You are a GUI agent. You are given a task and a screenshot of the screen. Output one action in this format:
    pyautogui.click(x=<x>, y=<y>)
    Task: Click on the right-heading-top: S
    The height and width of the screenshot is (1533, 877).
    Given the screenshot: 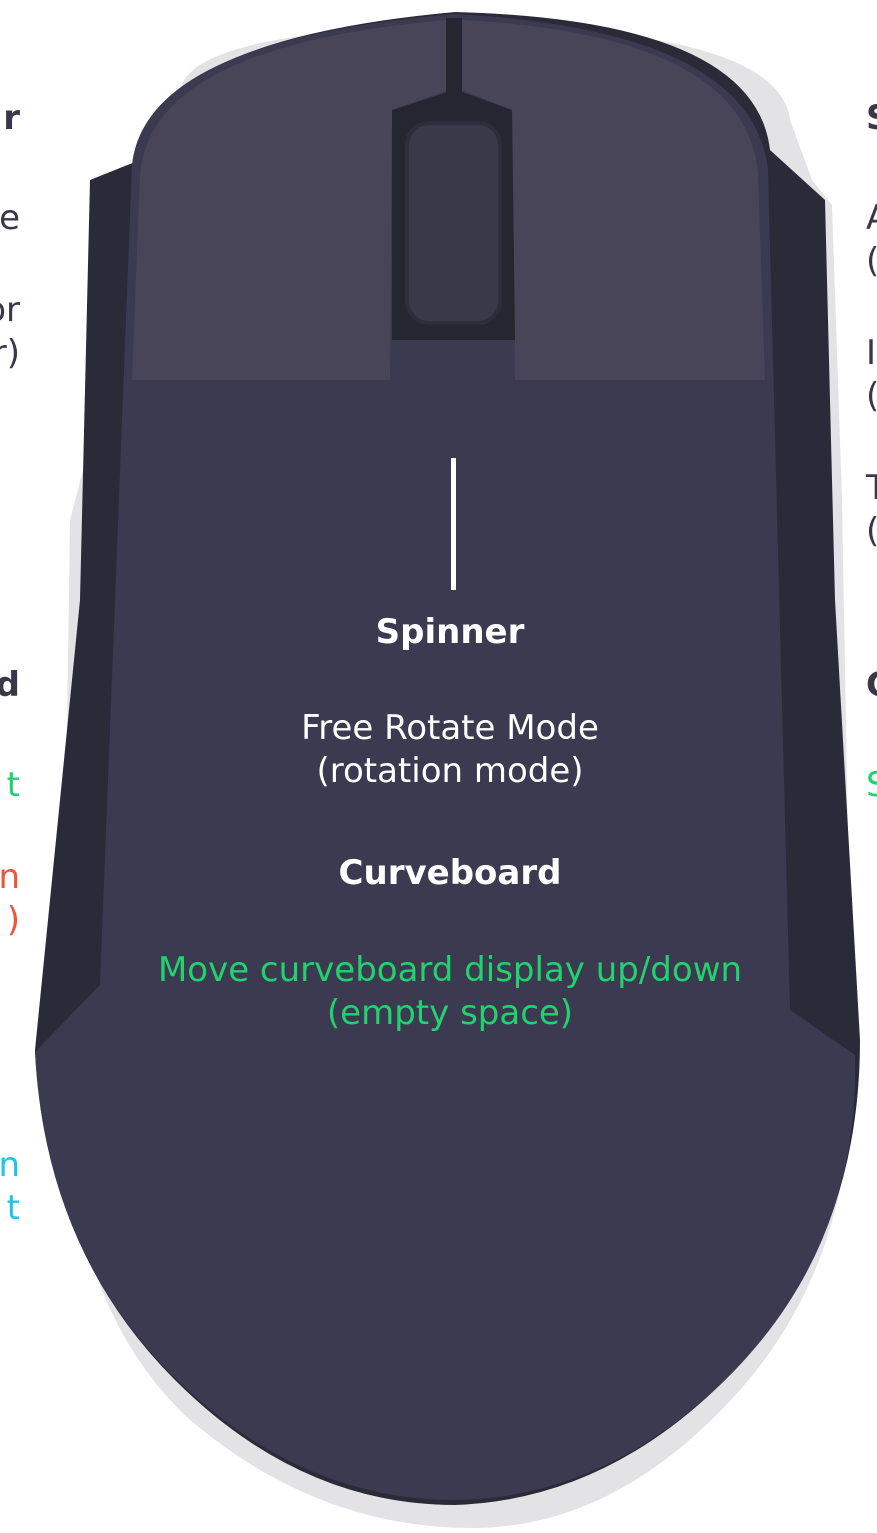 What is the action you would take?
    pyautogui.click(x=871, y=118)
    